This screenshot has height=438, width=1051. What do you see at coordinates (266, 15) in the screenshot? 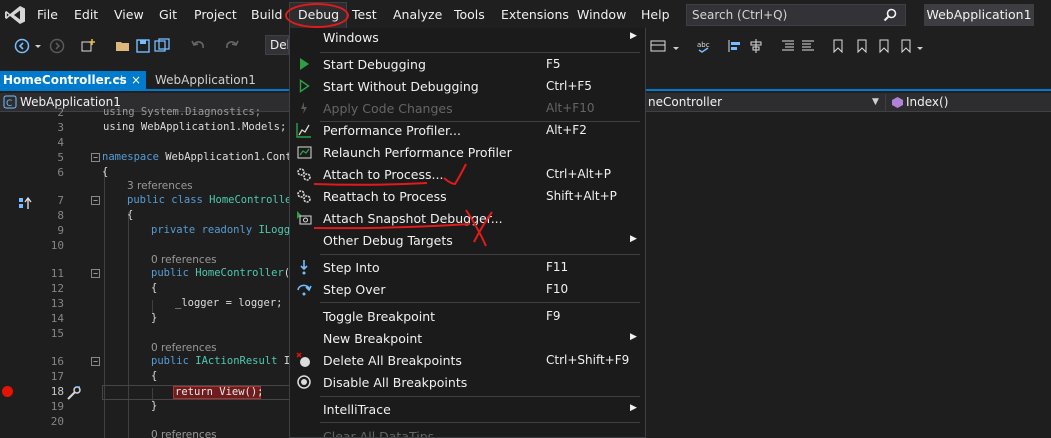
I see `menu-build: Build` at bounding box center [266, 15].